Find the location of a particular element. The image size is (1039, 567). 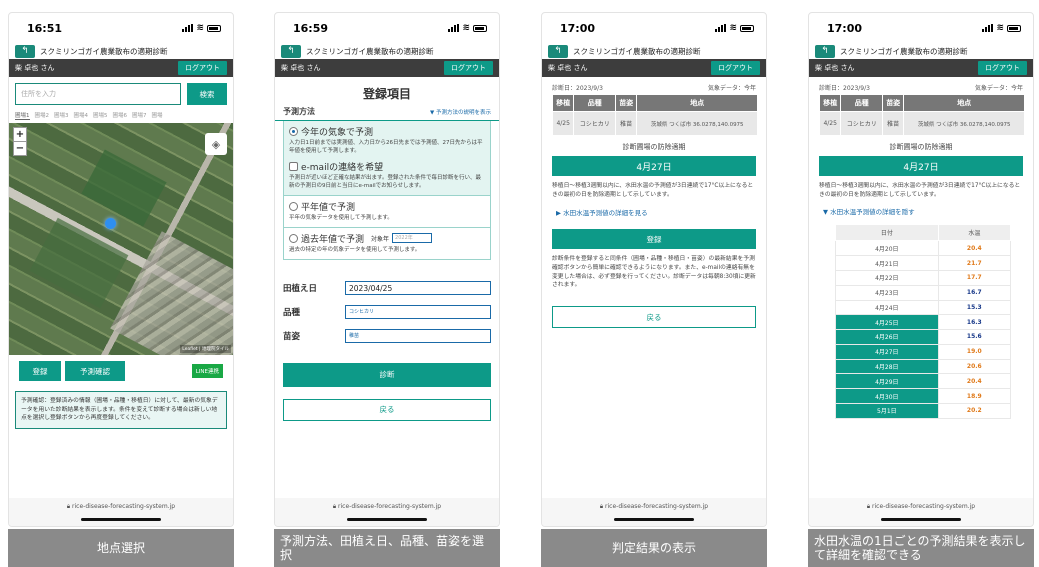

zoom-in-button: + is located at coordinates (20, 135).